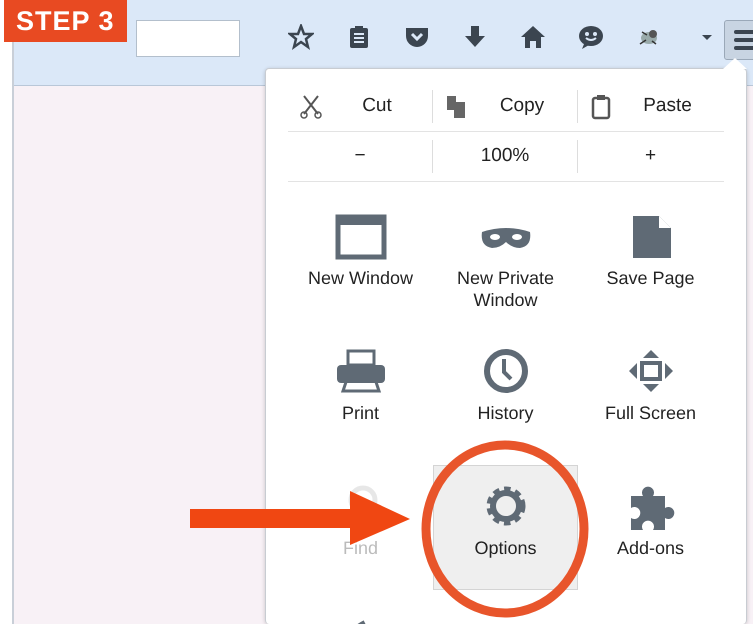  I want to click on paste-icon, so click(601, 107).